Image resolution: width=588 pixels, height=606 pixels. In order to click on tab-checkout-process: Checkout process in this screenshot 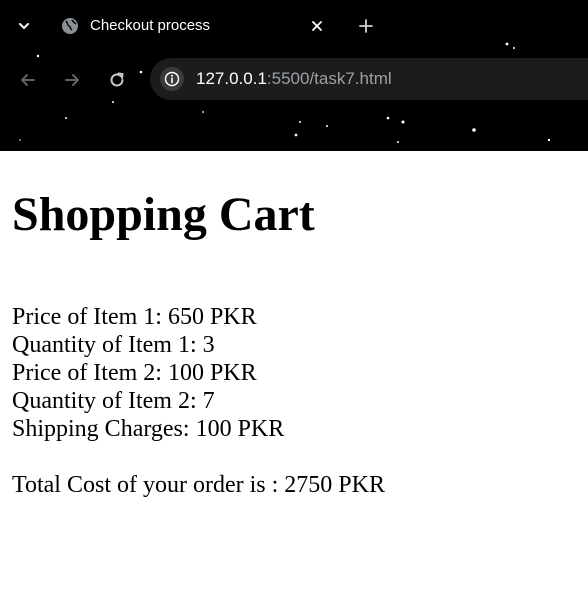, I will do `click(196, 26)`.